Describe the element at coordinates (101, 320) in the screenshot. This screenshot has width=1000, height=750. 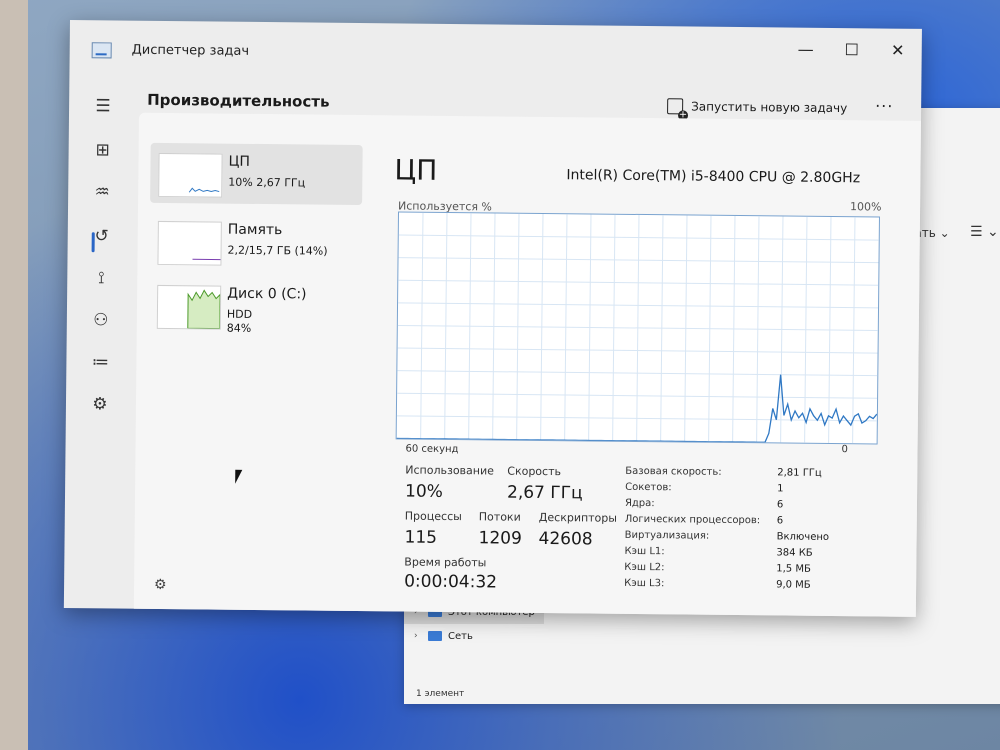
I see `users-icon: ⚇` at that location.